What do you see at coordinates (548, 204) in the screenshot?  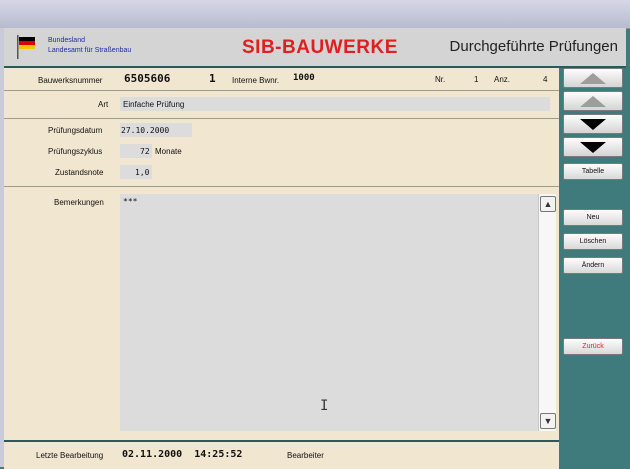 I see `scroll-up-button: ▲` at bounding box center [548, 204].